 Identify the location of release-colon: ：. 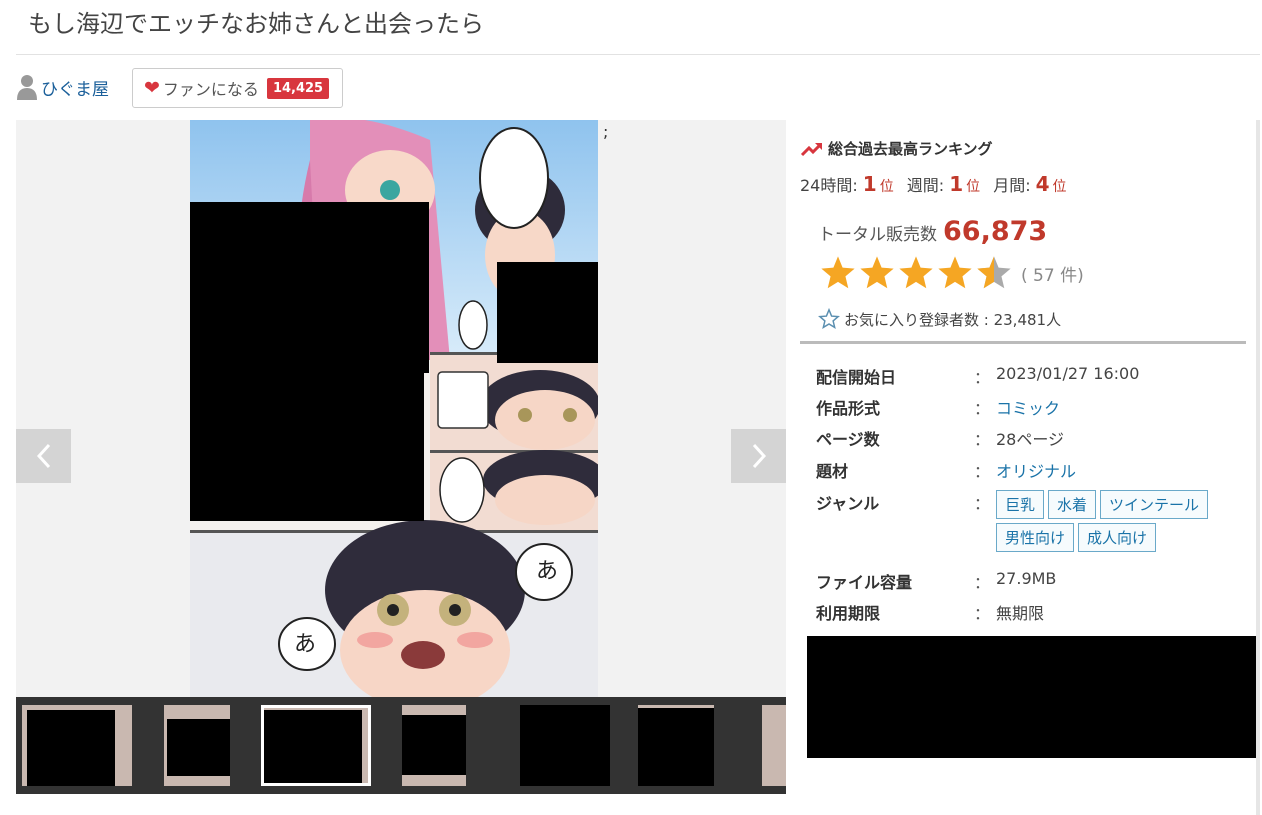
(982, 377).